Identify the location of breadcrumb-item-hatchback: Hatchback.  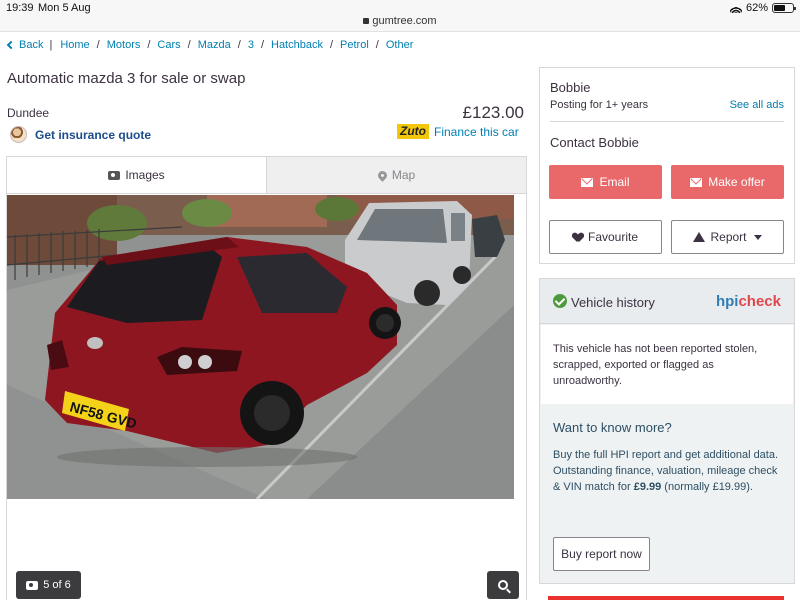
(297, 45).